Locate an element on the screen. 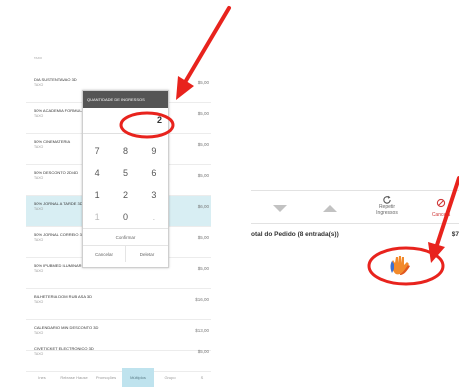  list-item-title: 50% JORNAL A TARDE 3D is located at coordinates (58, 203).